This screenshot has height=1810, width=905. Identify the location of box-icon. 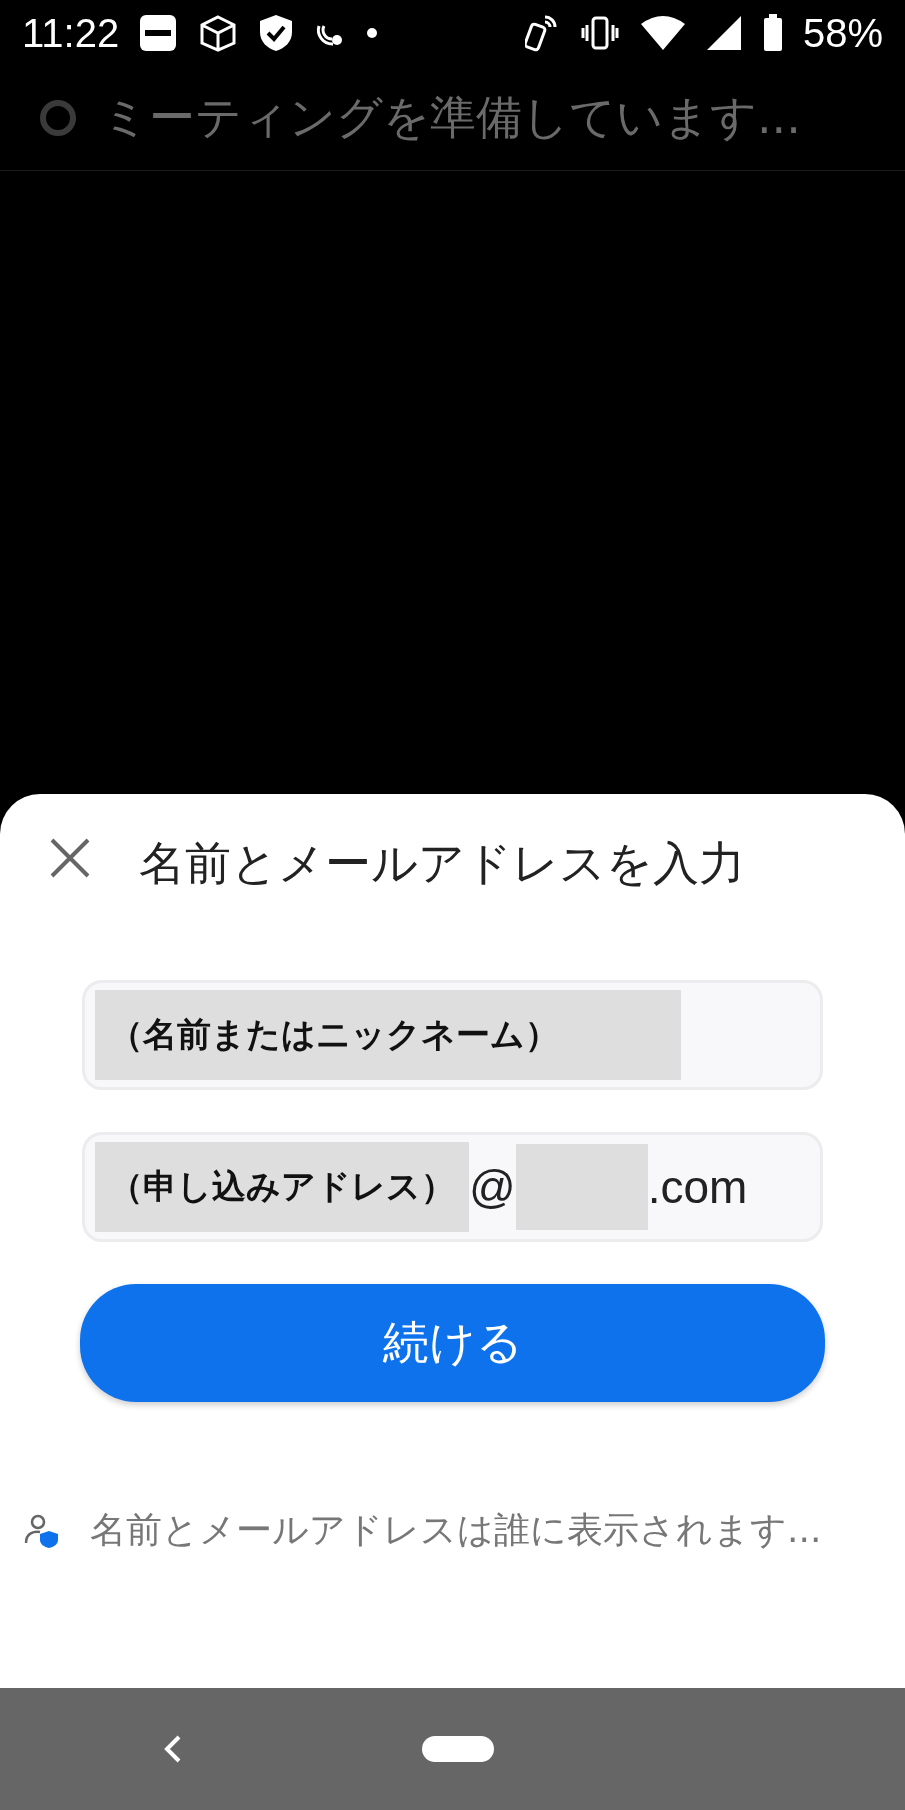
(218, 33).